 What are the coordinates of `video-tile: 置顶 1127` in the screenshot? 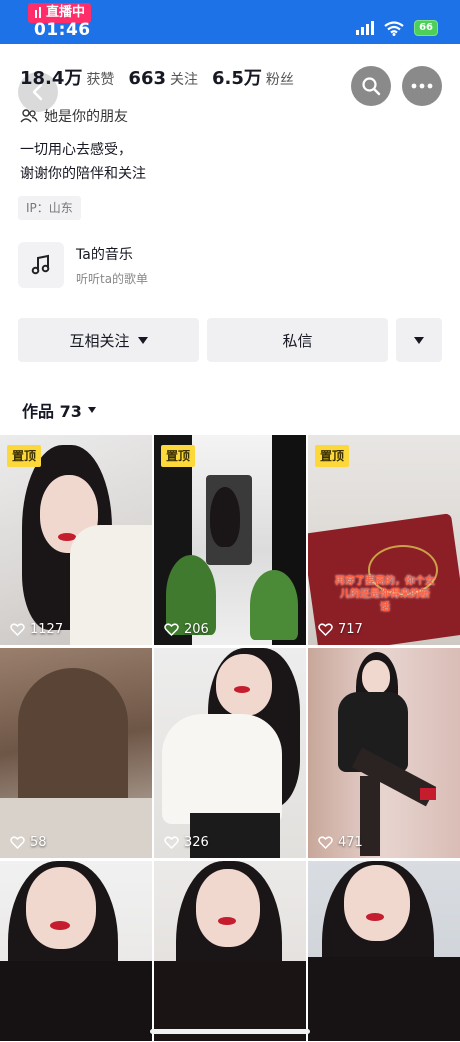 It's located at (76, 540).